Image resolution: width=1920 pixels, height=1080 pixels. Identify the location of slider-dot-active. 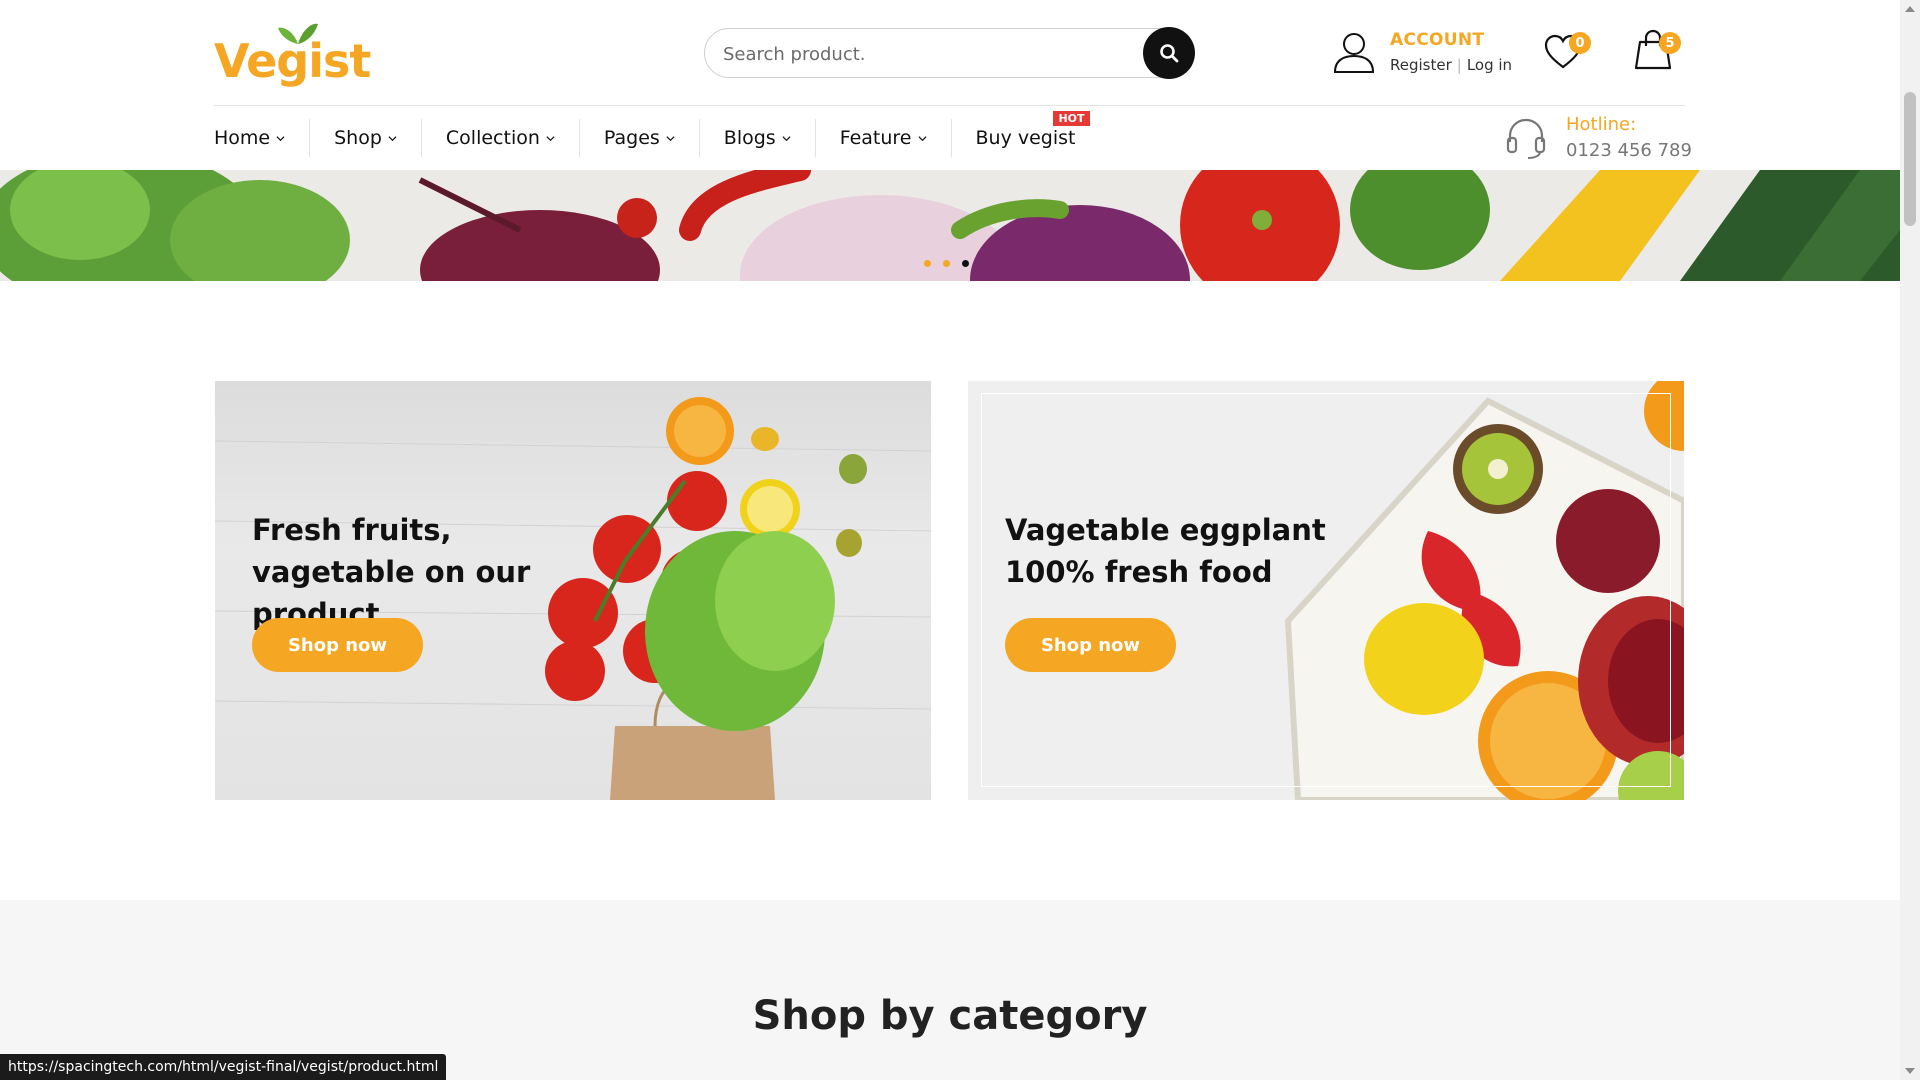
(965, 263).